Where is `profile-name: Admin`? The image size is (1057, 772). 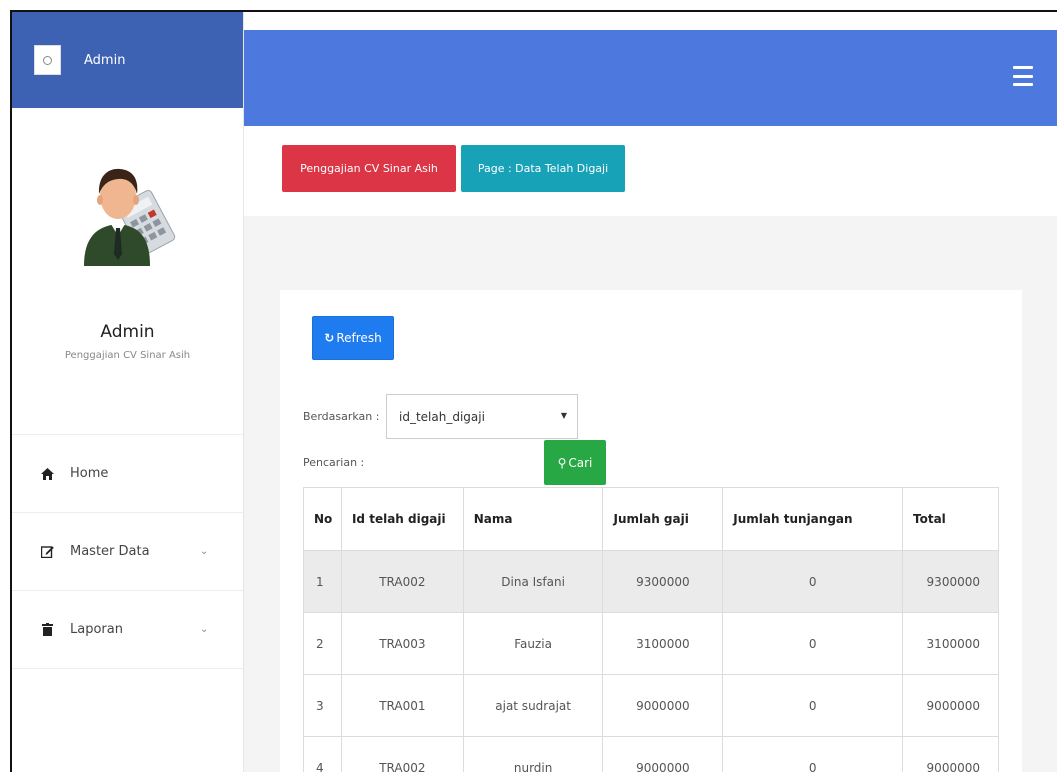
profile-name: Admin is located at coordinates (127, 332).